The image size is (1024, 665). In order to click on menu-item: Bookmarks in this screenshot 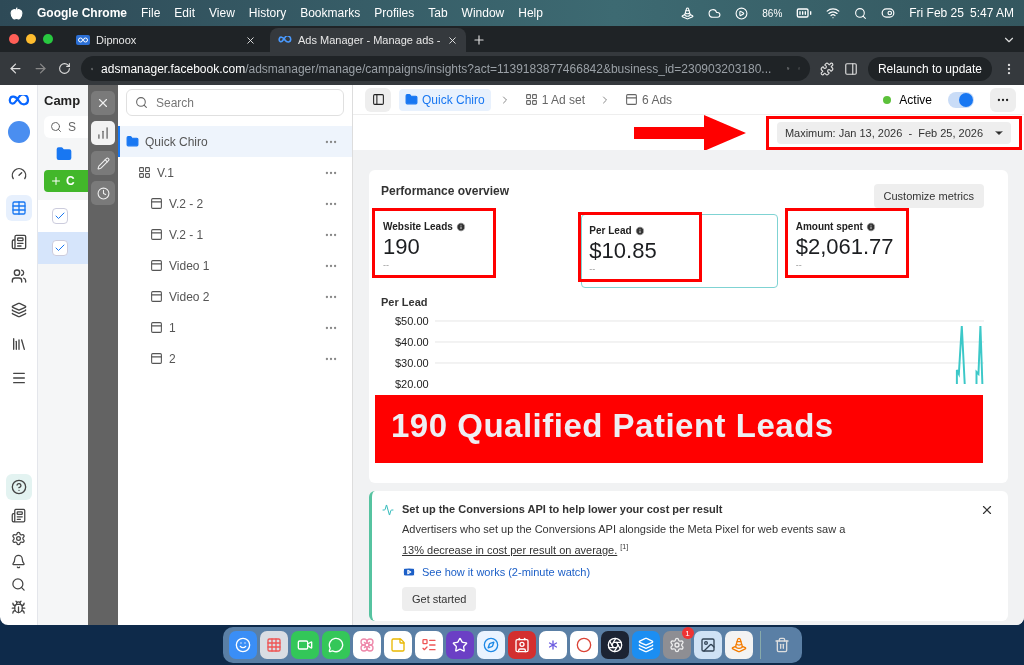, I will do `click(330, 13)`.